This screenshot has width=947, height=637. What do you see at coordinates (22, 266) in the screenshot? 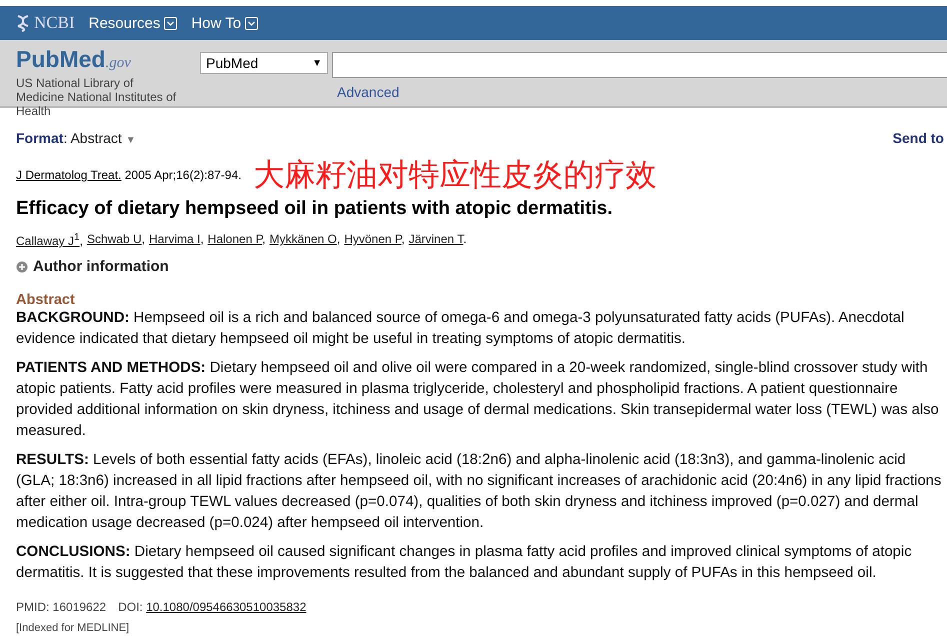
I see `plus-icon` at bounding box center [22, 266].